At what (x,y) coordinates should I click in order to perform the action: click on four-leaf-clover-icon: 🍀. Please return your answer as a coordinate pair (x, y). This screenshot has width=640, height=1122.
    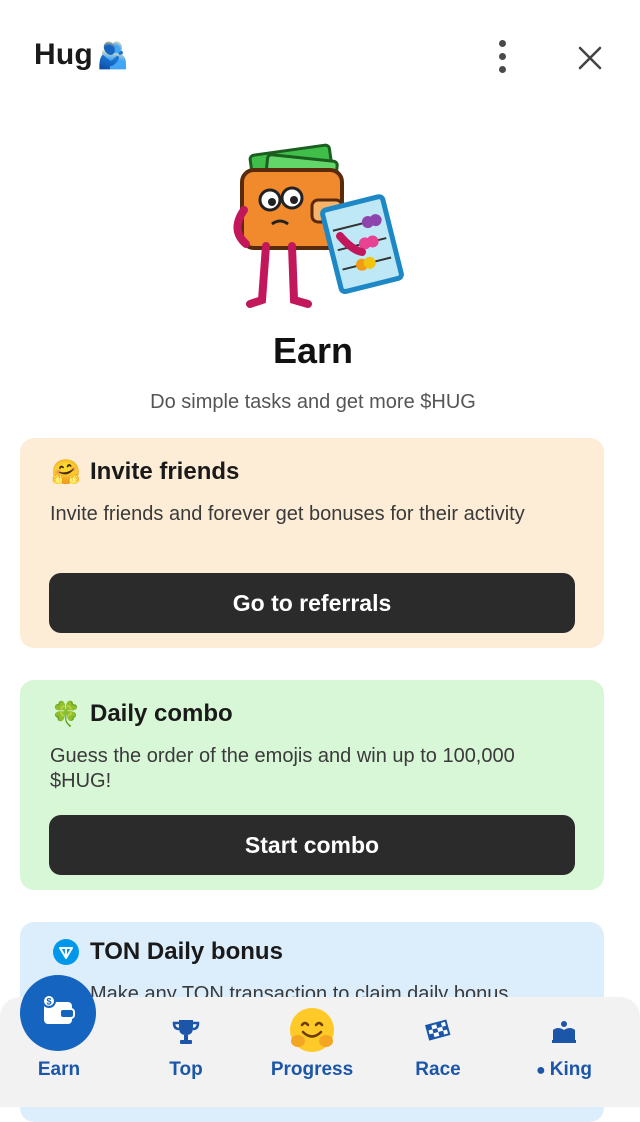
    Looking at the image, I should click on (66, 714).